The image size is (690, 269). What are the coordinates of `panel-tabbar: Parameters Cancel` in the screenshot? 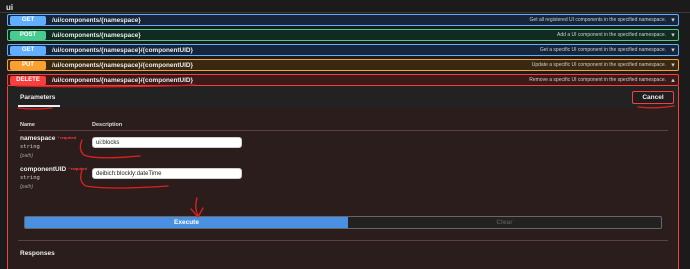 It's located at (343, 97).